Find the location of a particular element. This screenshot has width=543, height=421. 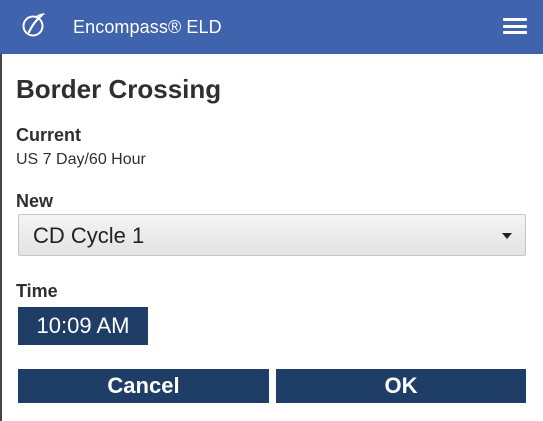

screen-edge is located at coordinates (1, 237).